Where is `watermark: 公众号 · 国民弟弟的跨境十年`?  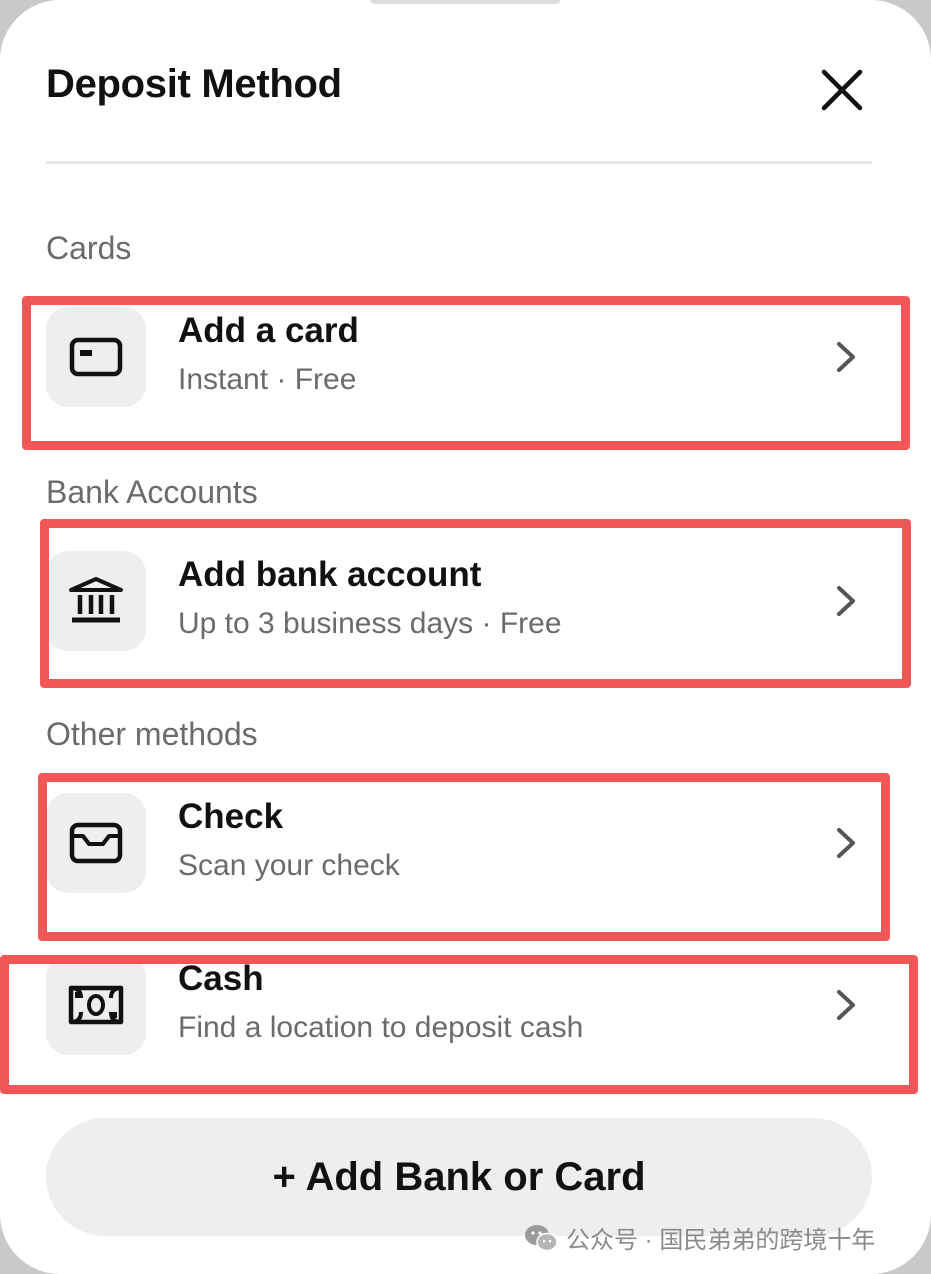 watermark: 公众号 · 国民弟弟的跨境十年 is located at coordinates (699, 1237).